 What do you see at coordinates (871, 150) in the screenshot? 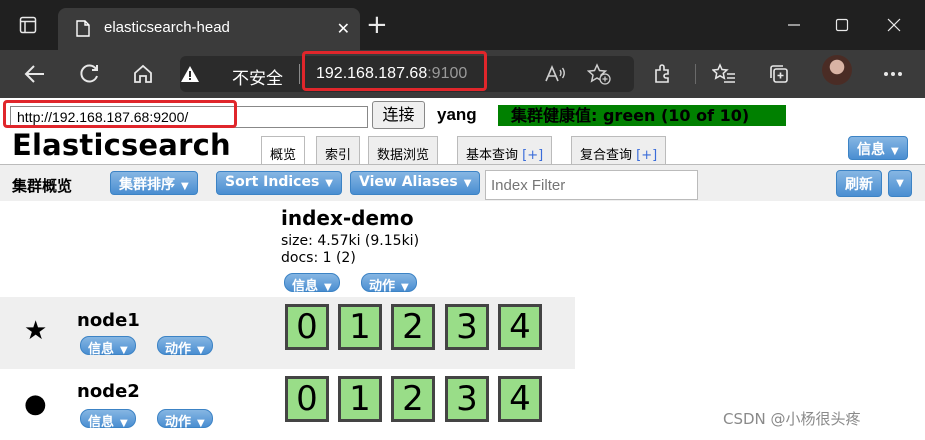
I see `info-menu-label: 信息` at bounding box center [871, 150].